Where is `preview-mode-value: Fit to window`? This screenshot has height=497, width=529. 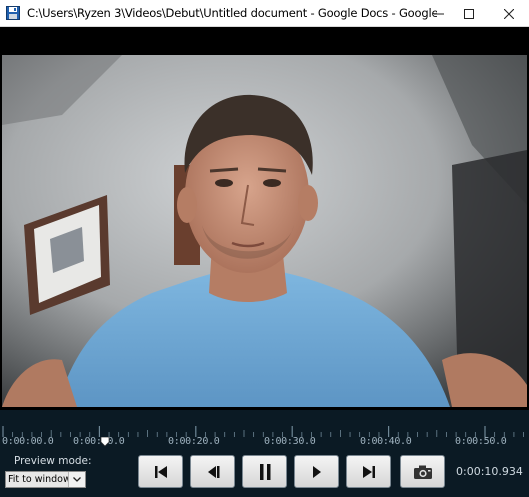 preview-mode-value: Fit to window is located at coordinates (39, 479).